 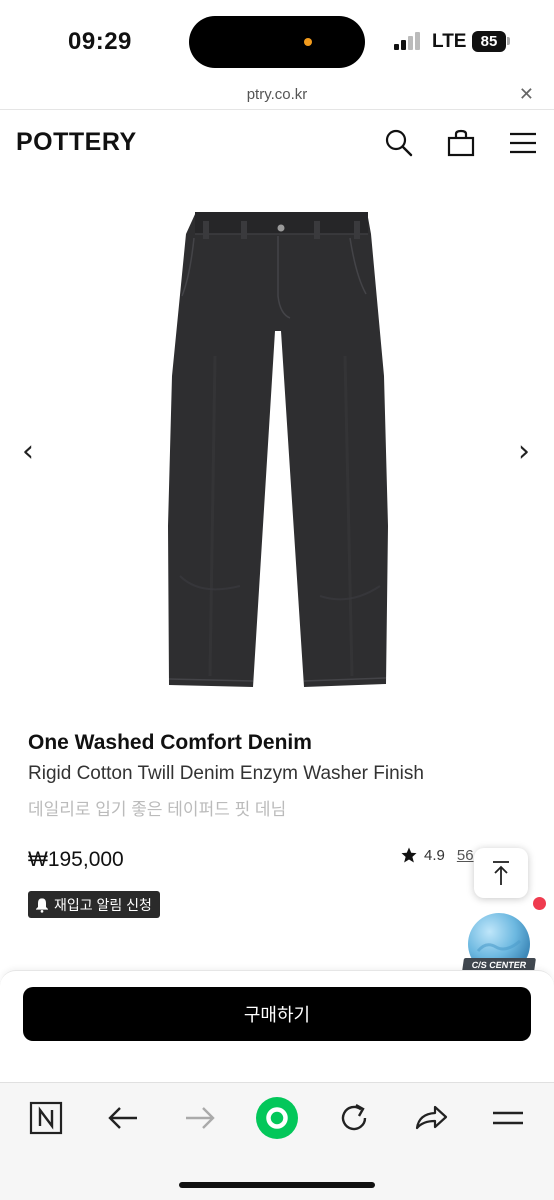 I want to click on product-description: 데일리로 입기 좋은 테이퍼드 핏 데님, so click(x=157, y=809).